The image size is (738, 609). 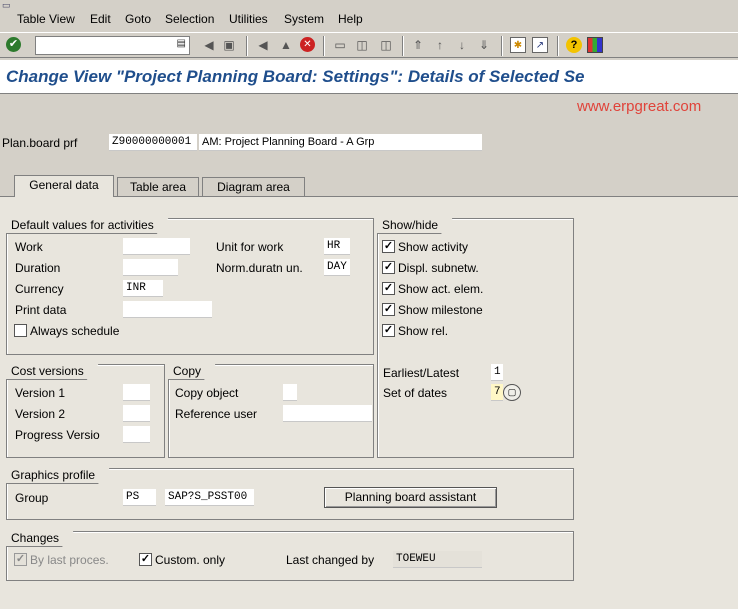 What do you see at coordinates (540, 45) in the screenshot?
I see `create-shortcut-icon: ↗` at bounding box center [540, 45].